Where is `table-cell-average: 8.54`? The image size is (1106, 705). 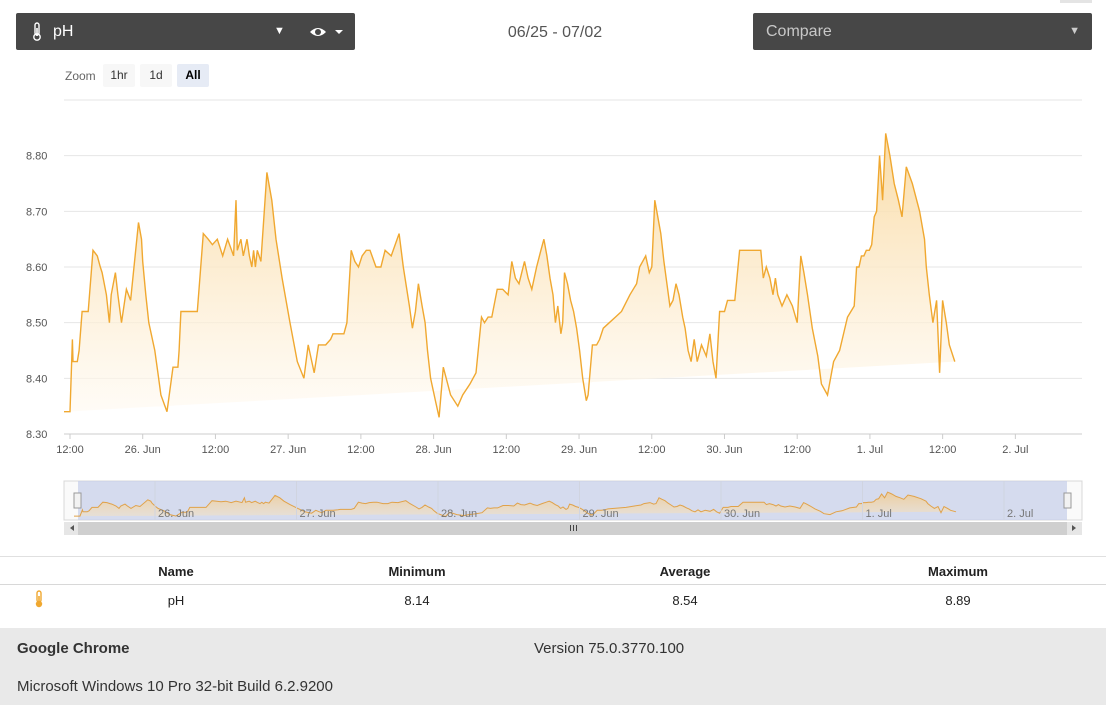 table-cell-average: 8.54 is located at coordinates (685, 600).